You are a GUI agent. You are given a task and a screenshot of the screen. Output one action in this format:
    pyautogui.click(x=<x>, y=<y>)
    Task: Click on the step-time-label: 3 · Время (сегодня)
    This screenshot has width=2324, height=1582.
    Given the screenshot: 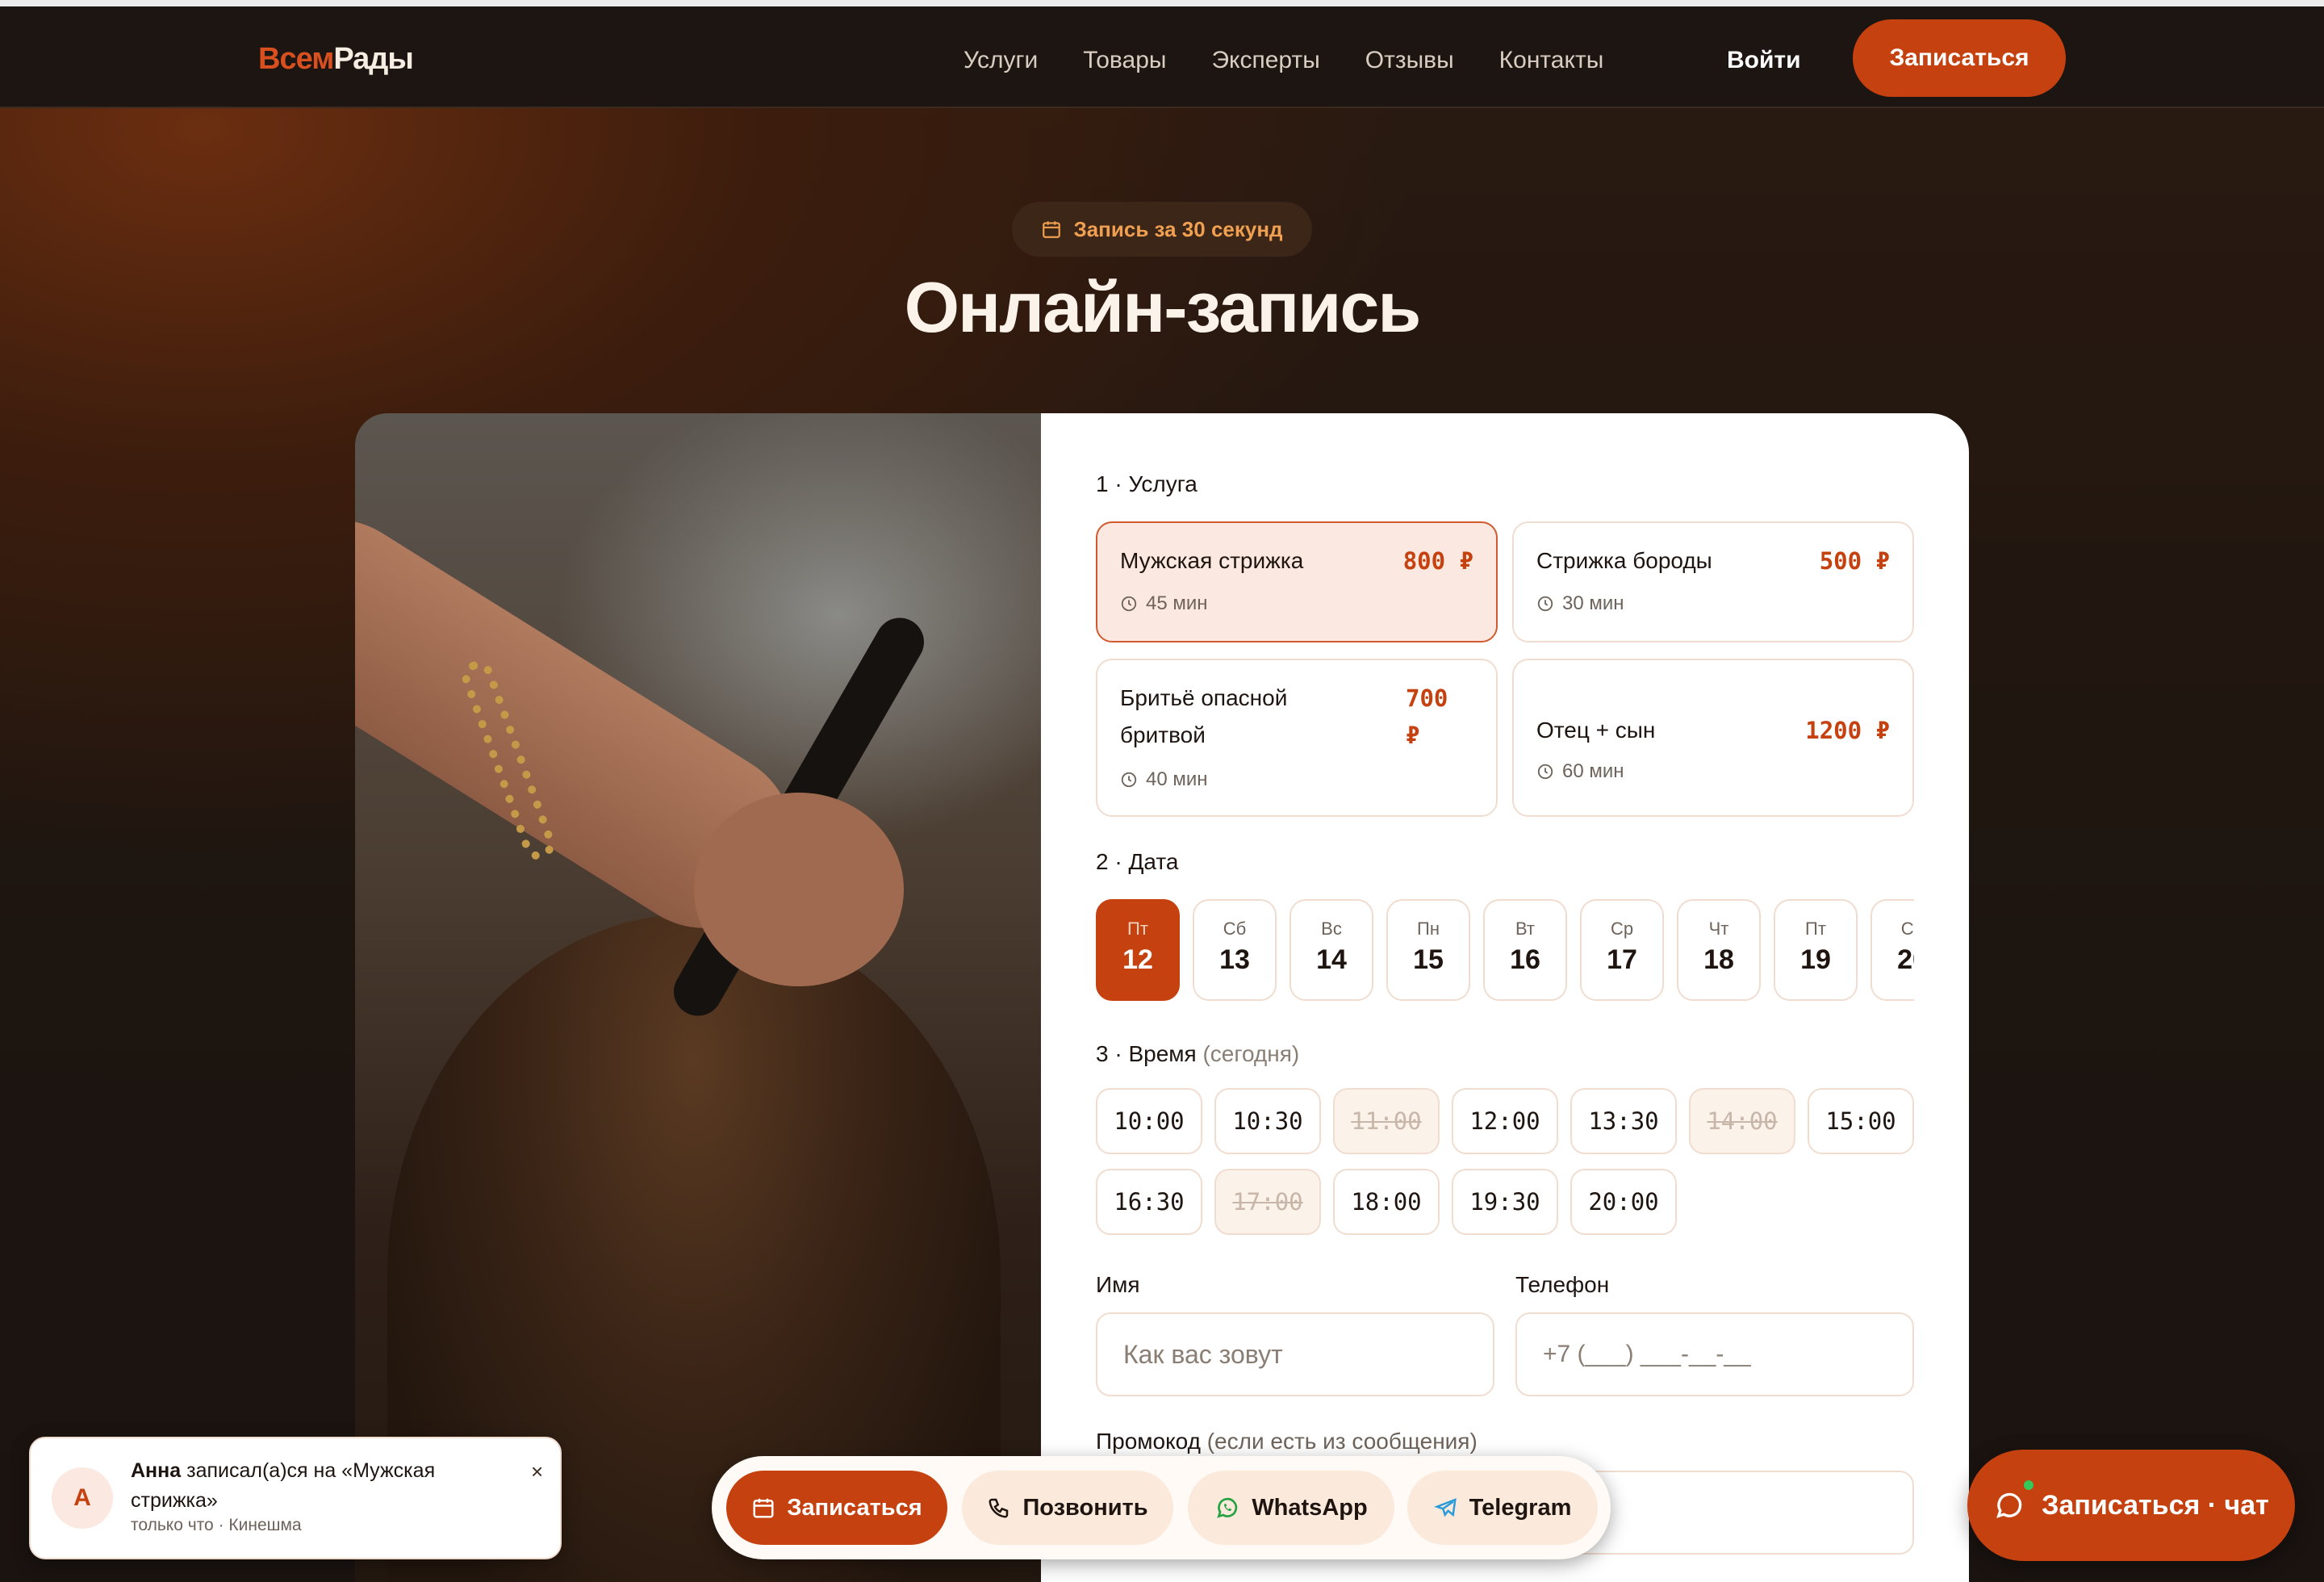 What is the action you would take?
    pyautogui.click(x=1198, y=1053)
    